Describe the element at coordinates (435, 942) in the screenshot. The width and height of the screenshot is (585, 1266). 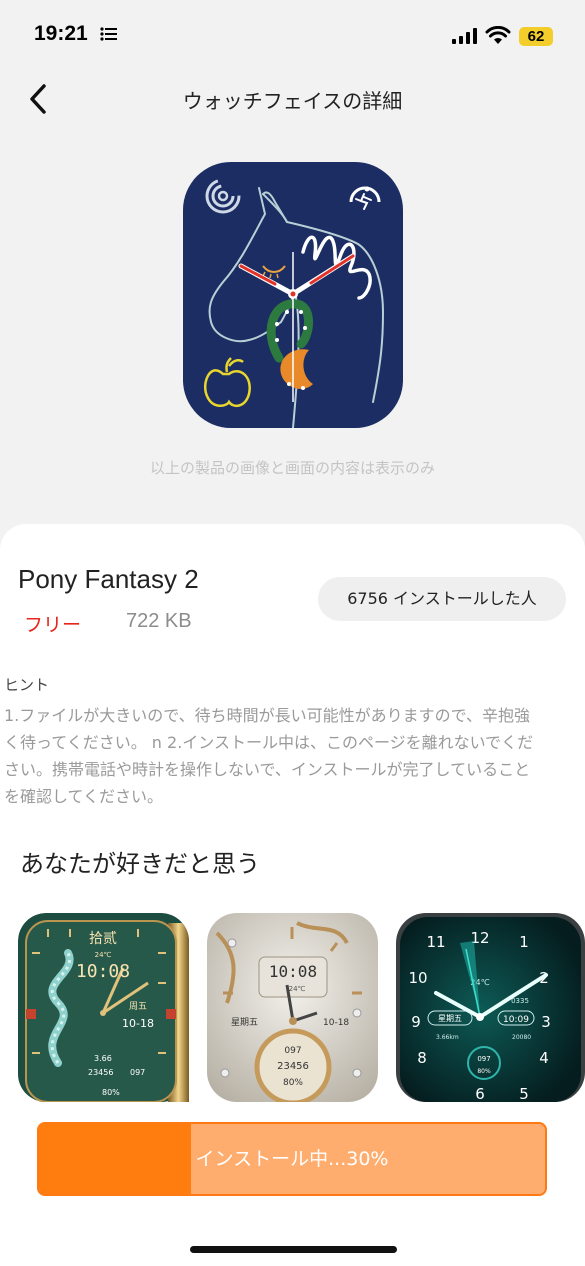
I see `svg-text: 11` at that location.